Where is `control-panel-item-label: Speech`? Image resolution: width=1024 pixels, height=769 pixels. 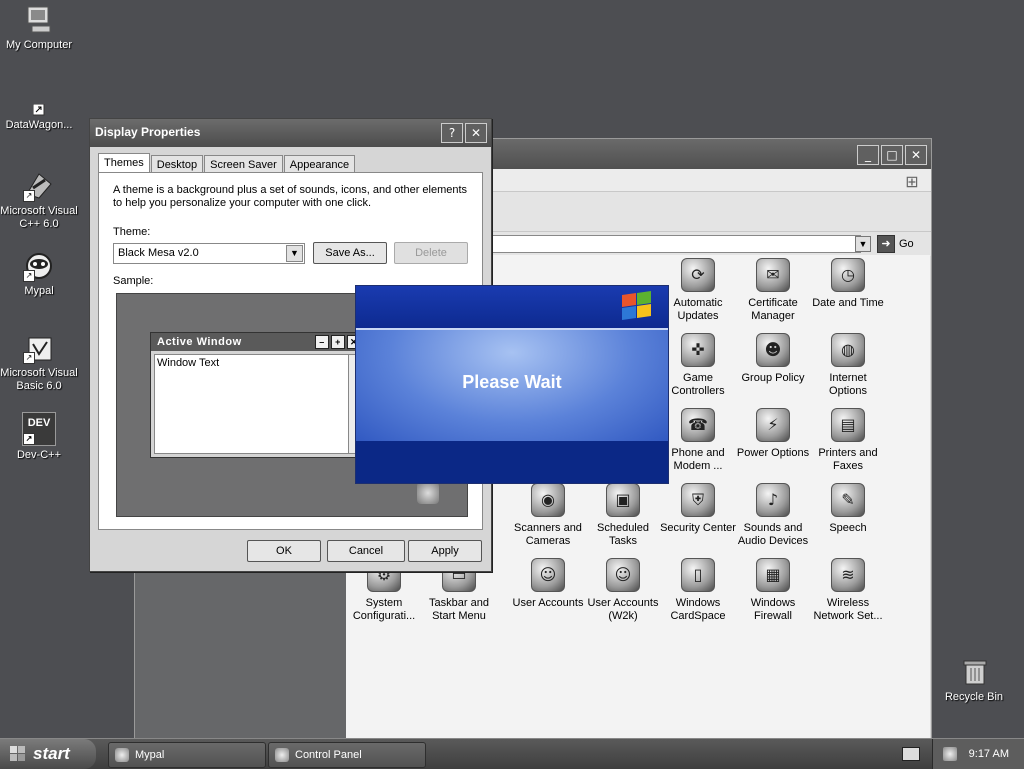
control-panel-item-label: Speech is located at coordinates (848, 528).